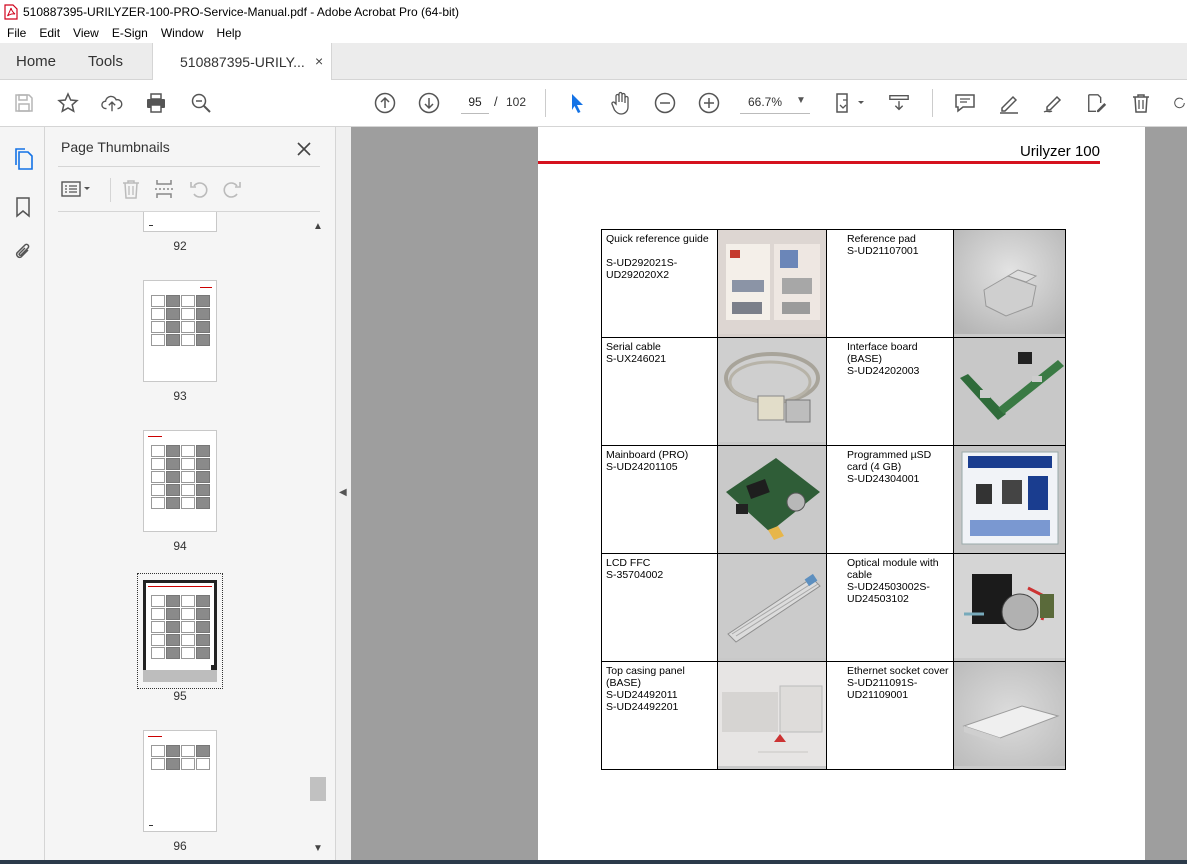 This screenshot has width=1187, height=864. I want to click on page-header-title: Urilyzer 100, so click(1059, 151).